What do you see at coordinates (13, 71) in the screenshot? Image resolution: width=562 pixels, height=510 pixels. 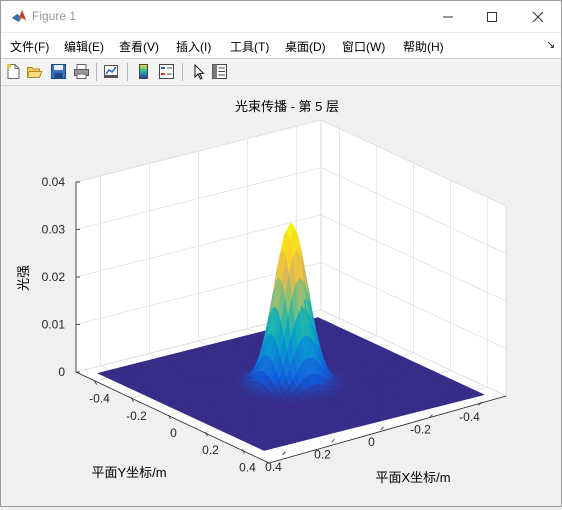 I see `new-figure-icon` at bounding box center [13, 71].